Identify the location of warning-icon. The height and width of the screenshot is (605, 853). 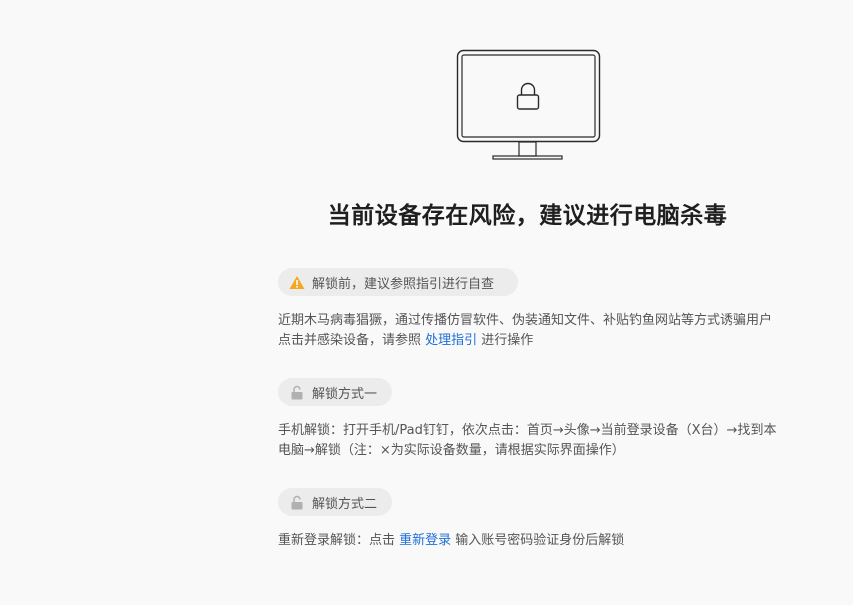
(297, 282).